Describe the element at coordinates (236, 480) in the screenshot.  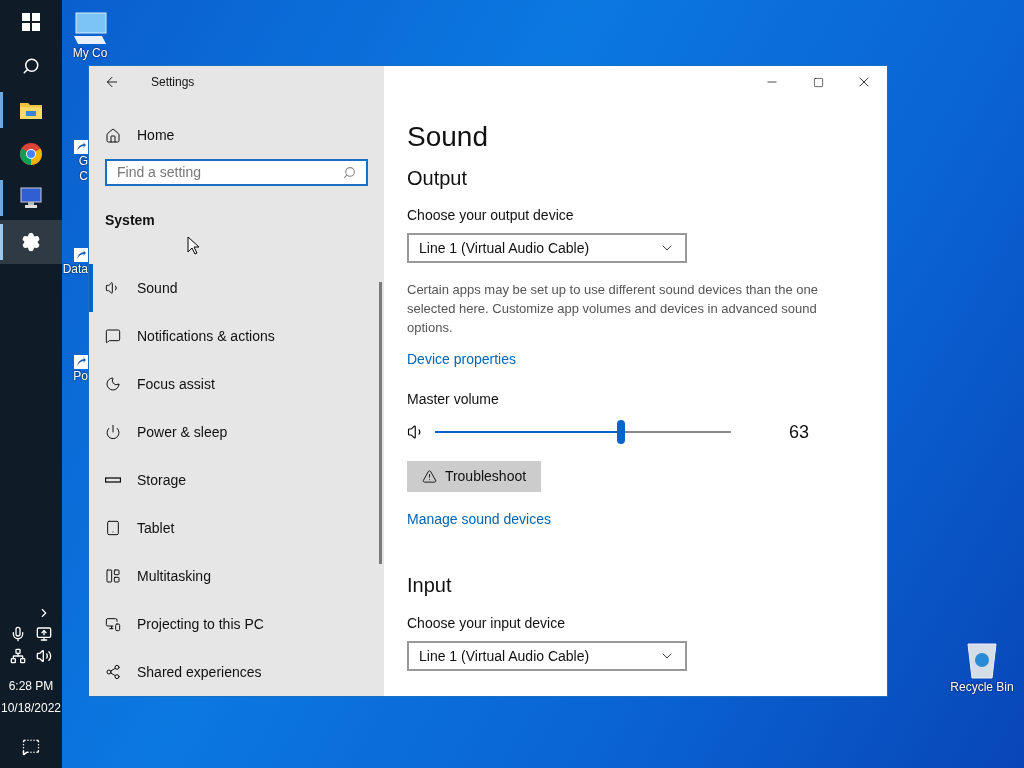
I see `nav-item: Storage` at that location.